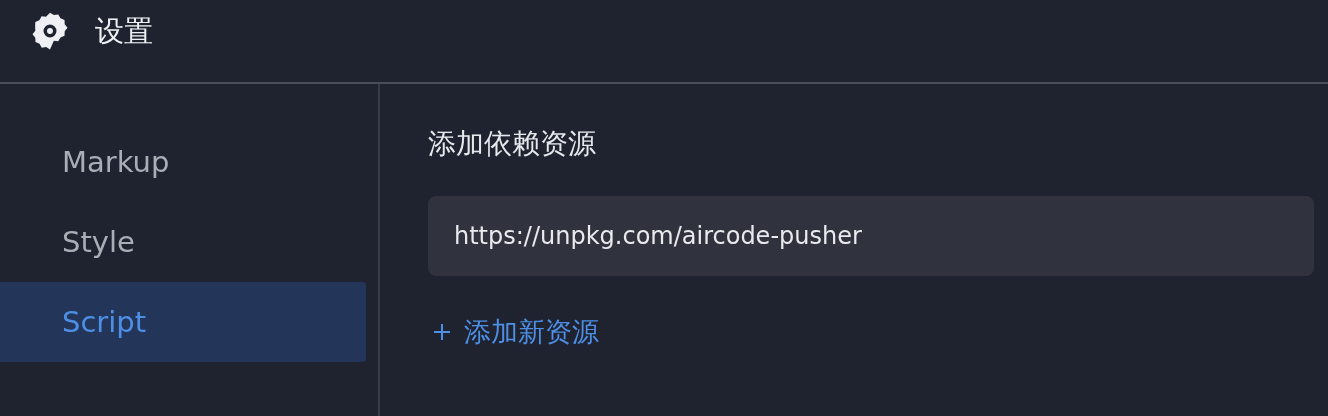 The width and height of the screenshot is (1328, 416). Describe the element at coordinates (512, 144) in the screenshot. I see `section-heading: 添加依赖资源` at that location.